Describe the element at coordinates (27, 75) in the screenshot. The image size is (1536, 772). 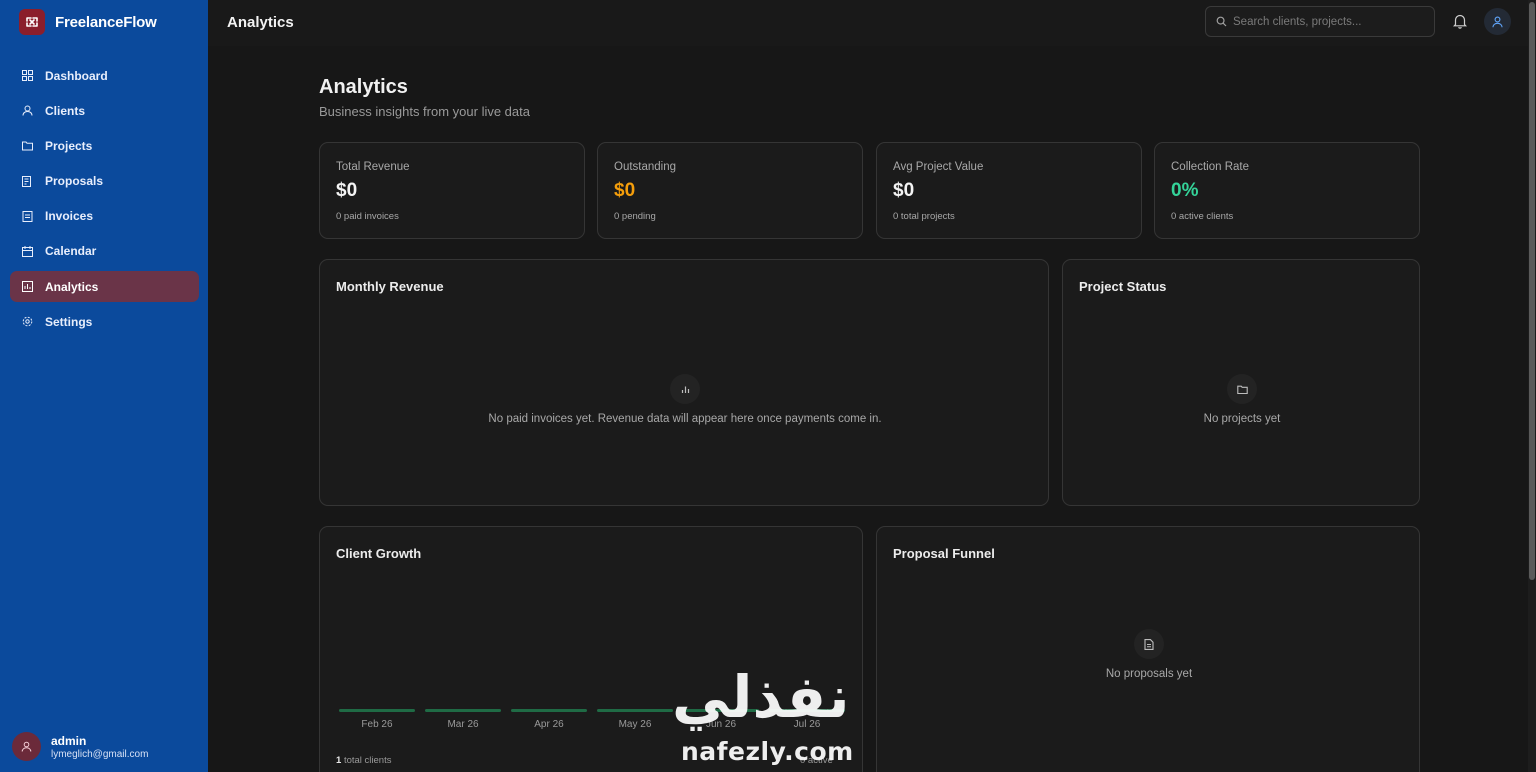
I see `grid-icon` at that location.